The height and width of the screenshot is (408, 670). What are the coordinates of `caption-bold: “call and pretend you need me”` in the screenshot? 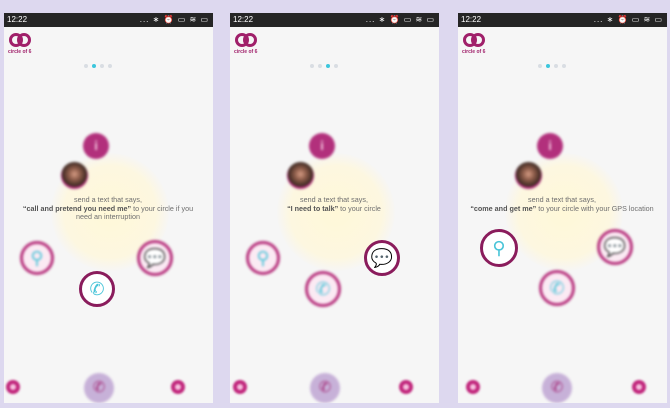 It's located at (77, 208).